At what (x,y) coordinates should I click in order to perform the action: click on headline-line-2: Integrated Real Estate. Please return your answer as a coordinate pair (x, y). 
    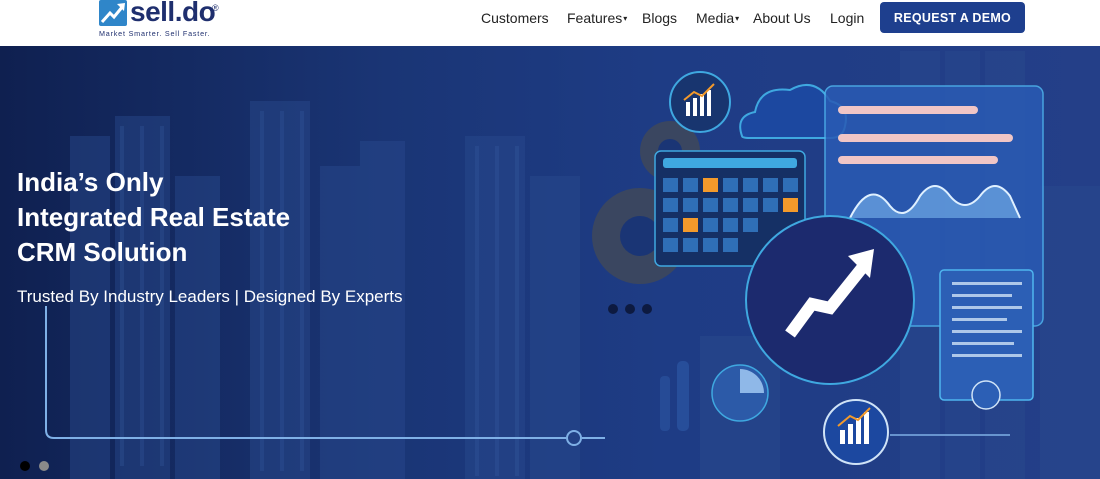
    Looking at the image, I should click on (154, 217).